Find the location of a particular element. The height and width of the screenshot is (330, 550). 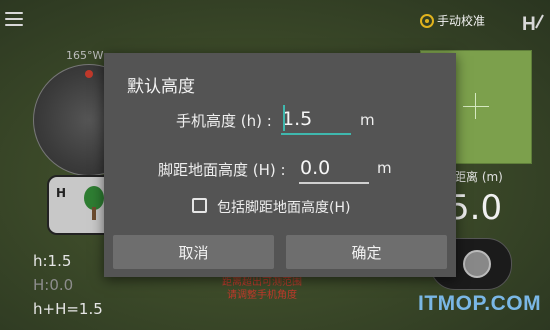

manual-calibration-button: 手动校准 is located at coordinates (452, 20).